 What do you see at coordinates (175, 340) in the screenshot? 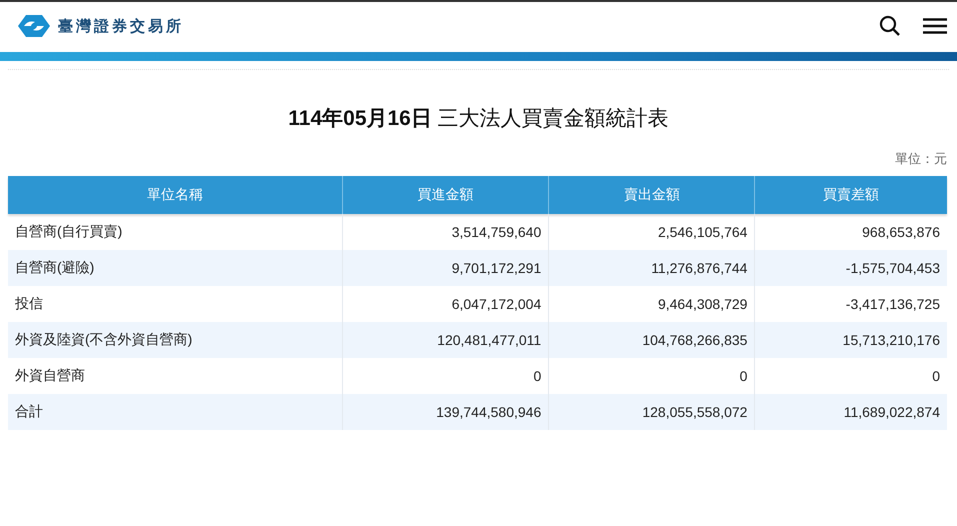
I see `table-cell: 外資及陸資(不含外資自營商)` at bounding box center [175, 340].